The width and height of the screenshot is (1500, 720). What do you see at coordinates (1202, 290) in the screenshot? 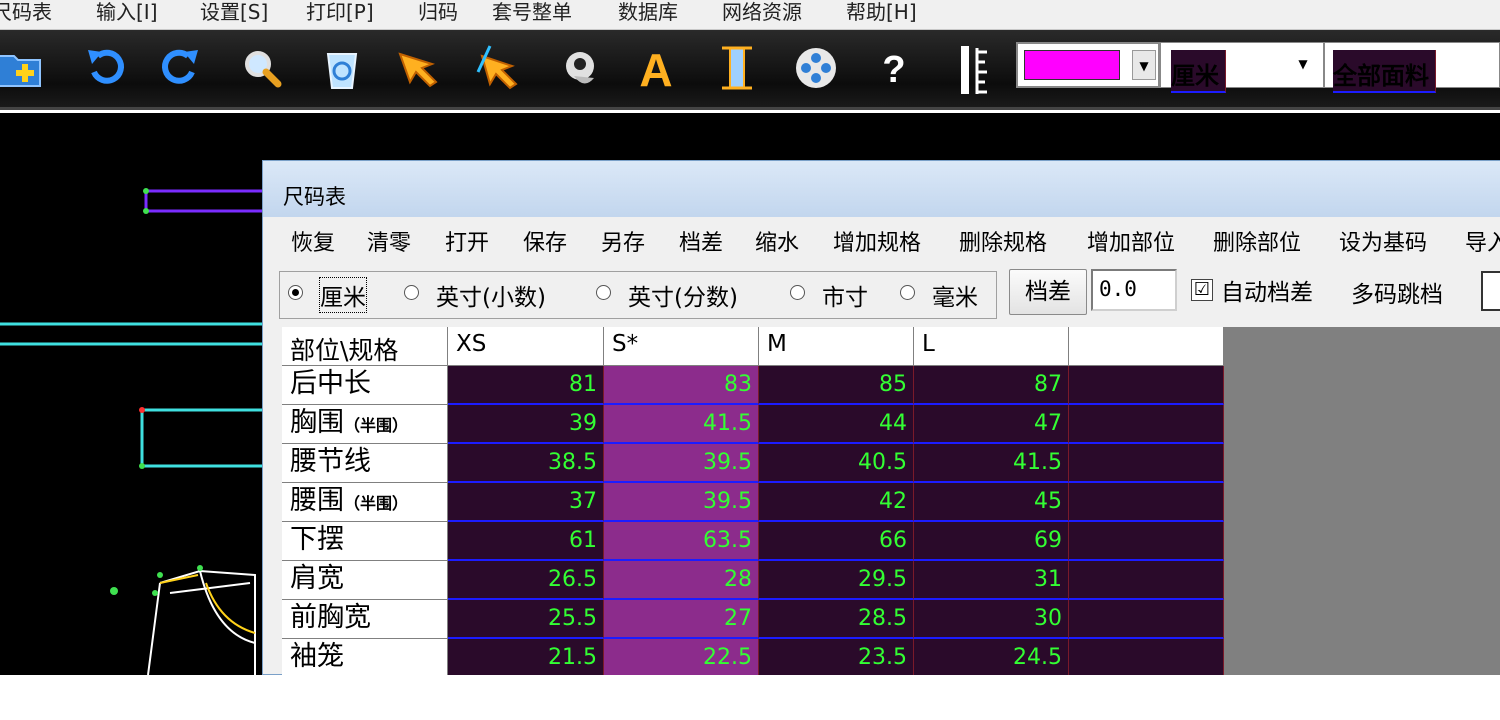
I see `auto-grade-checkbox: ☑` at bounding box center [1202, 290].